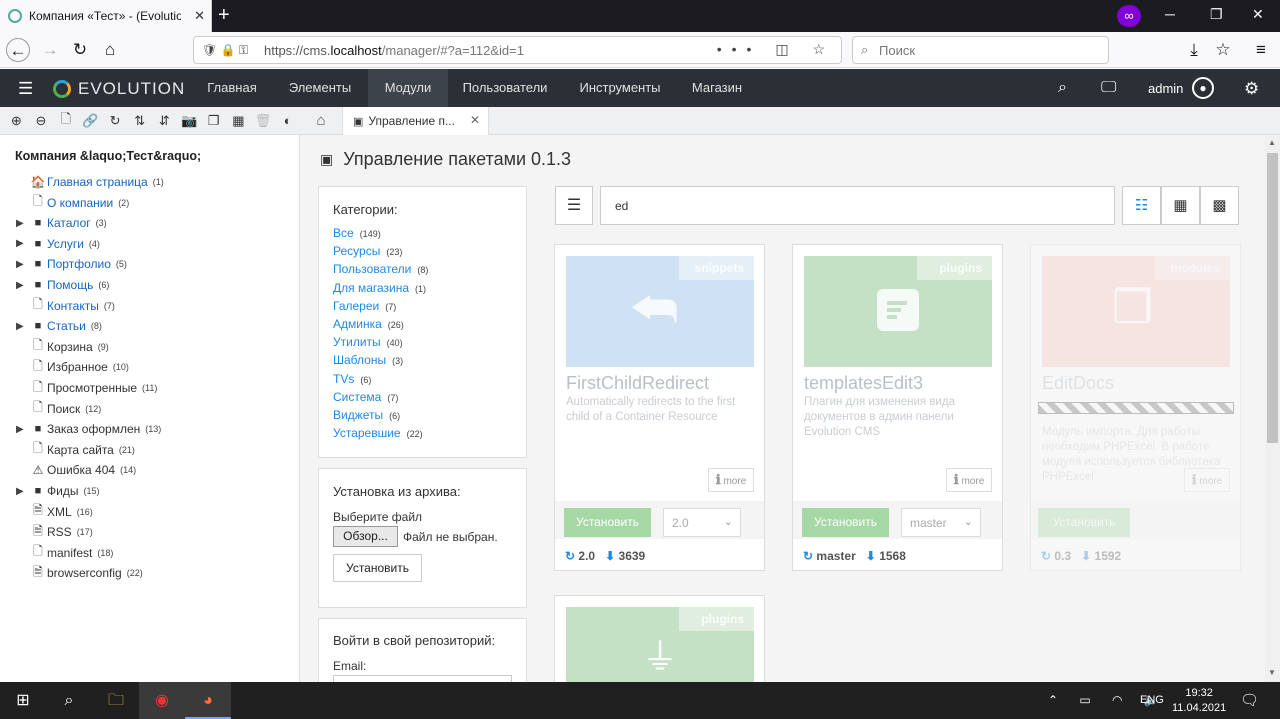  I want to click on user-avatar-icon: ●, so click(1203, 88).